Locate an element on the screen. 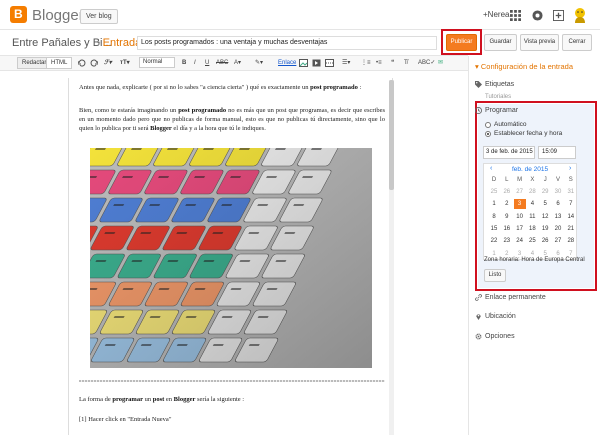 The image size is (600, 435). calendar-day: 17 is located at coordinates (520, 229).